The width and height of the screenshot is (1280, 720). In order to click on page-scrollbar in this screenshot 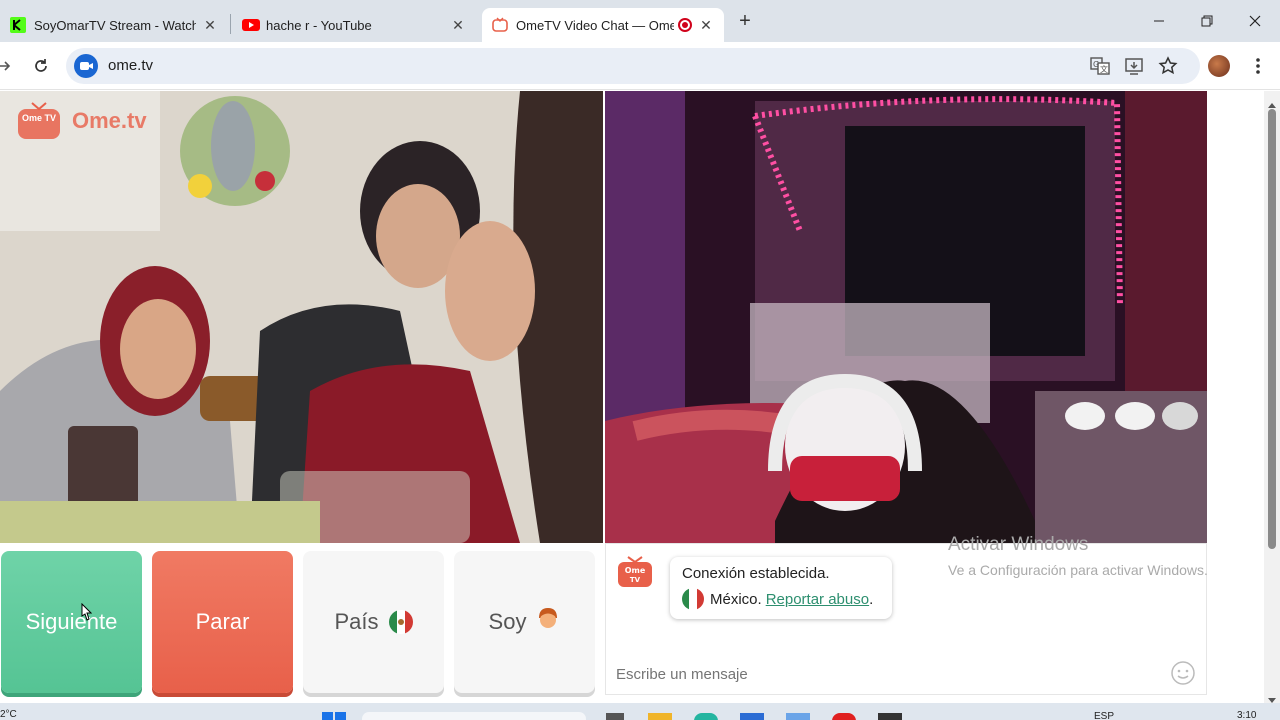, I will do `click(1272, 397)`.